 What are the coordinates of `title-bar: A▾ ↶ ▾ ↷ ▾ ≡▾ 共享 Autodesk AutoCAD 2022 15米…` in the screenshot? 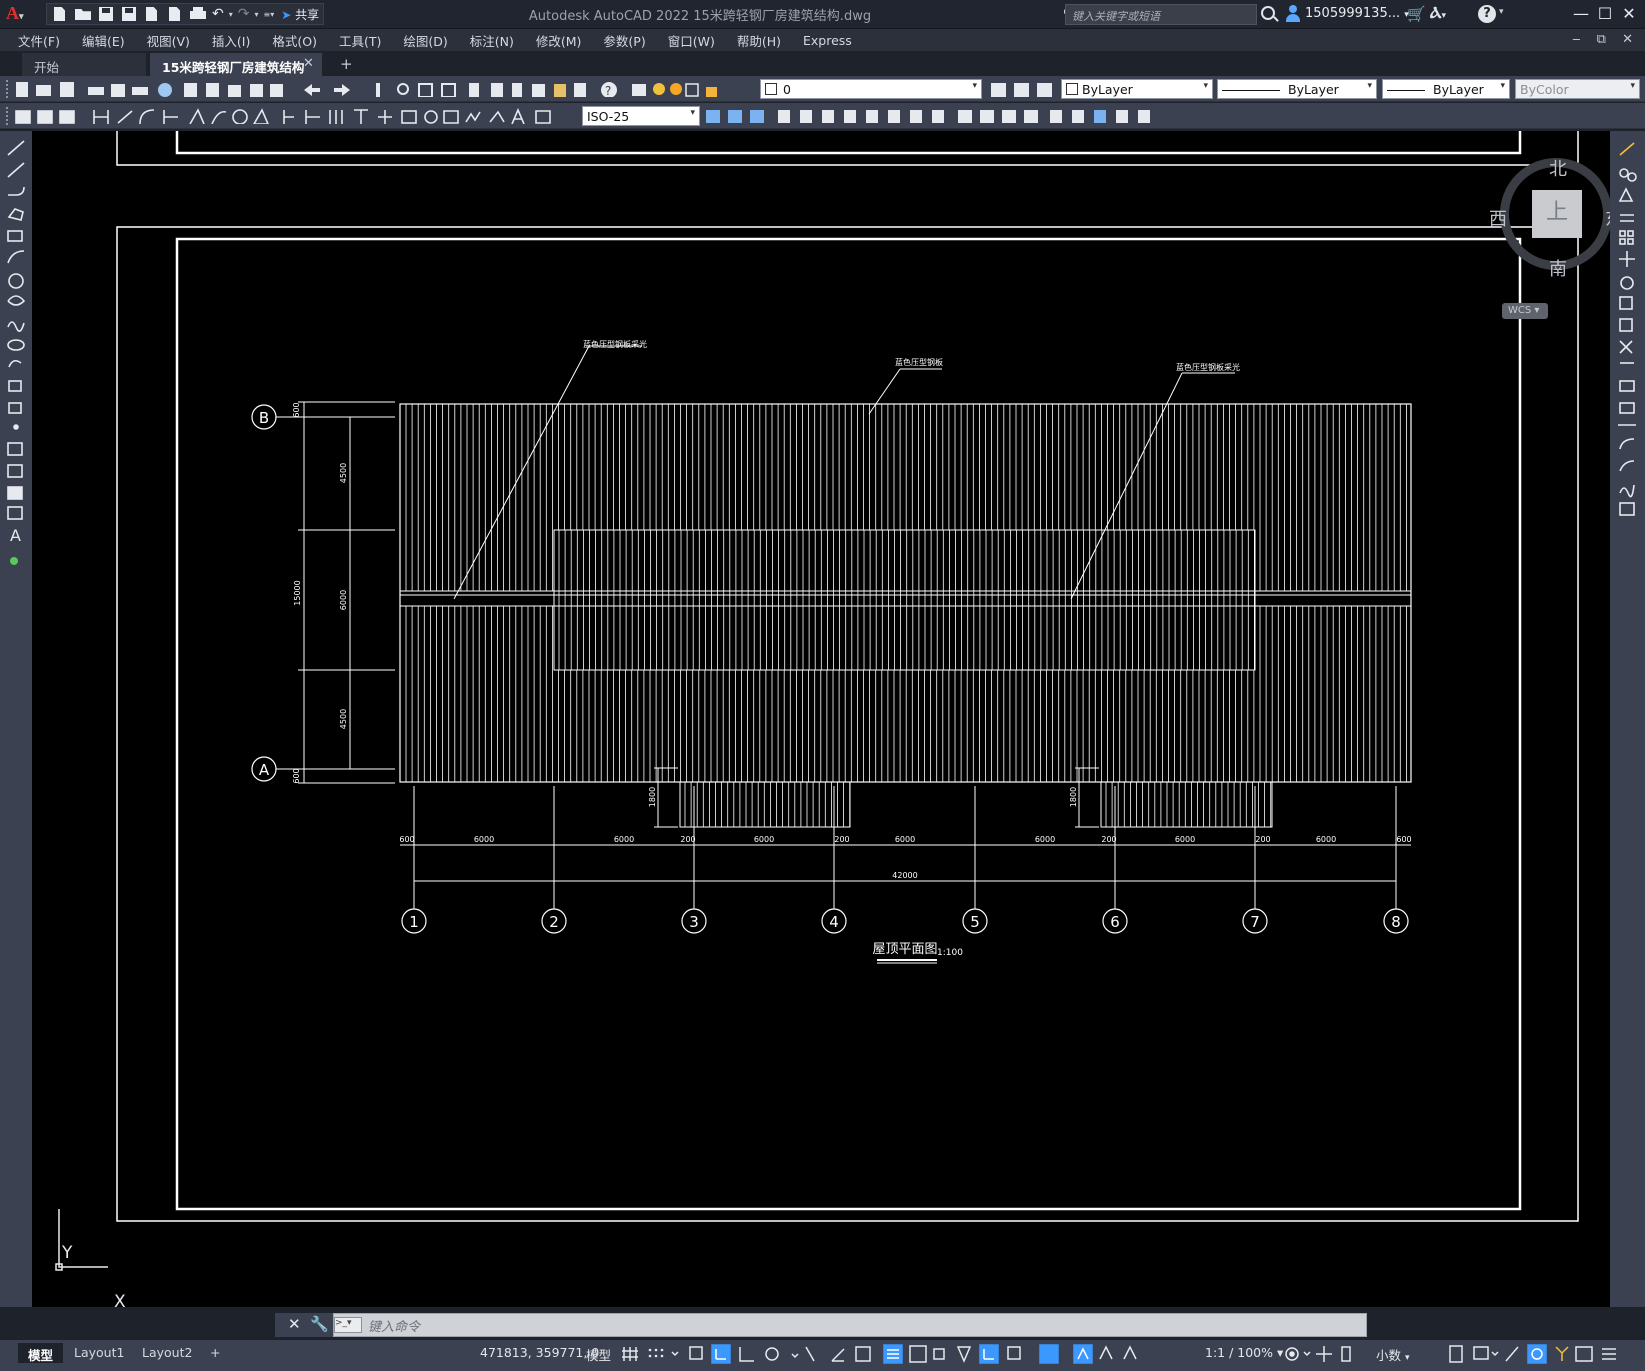 It's located at (822, 14).